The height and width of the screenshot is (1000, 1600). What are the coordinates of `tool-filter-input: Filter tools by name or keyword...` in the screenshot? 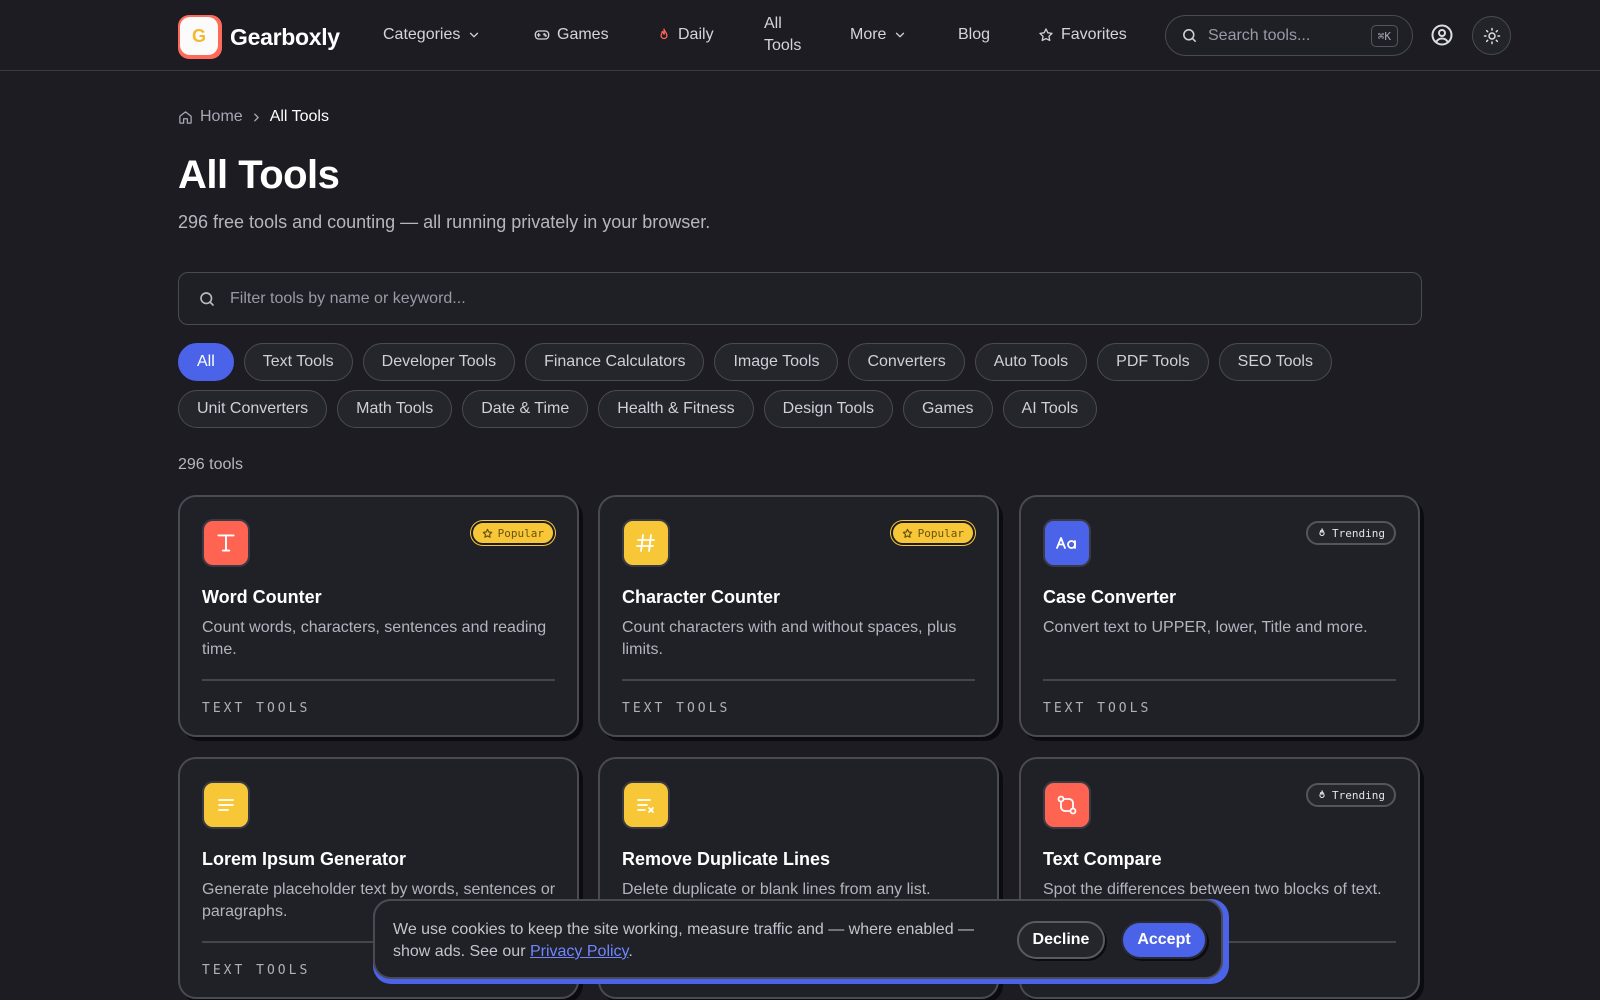 It's located at (800, 298).